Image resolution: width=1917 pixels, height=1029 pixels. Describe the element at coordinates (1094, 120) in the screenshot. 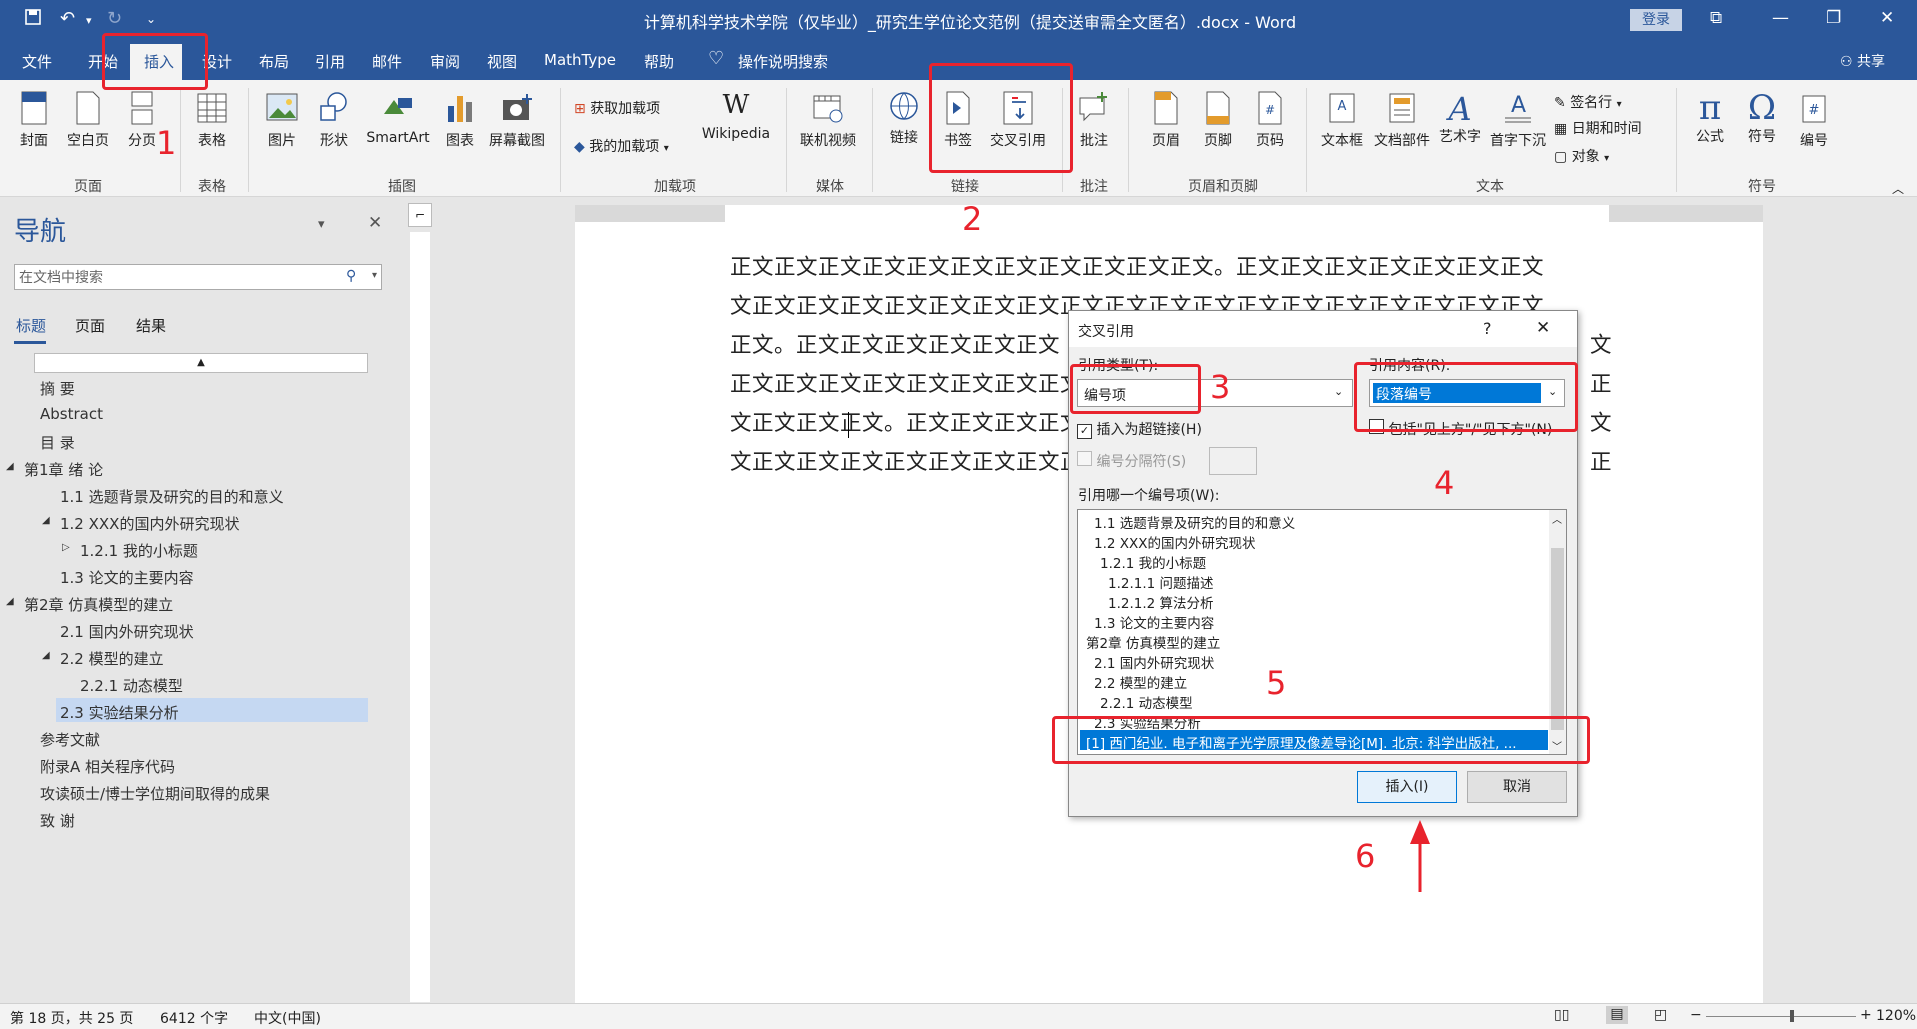

I see `comment-button: 批注` at that location.